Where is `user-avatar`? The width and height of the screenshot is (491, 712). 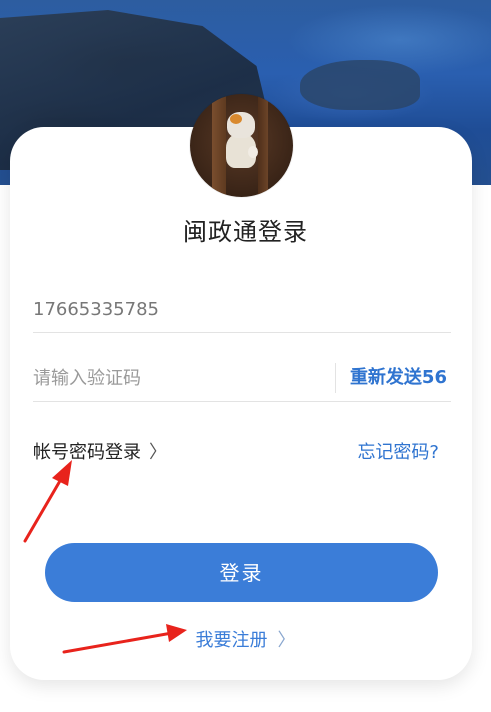 user-avatar is located at coordinates (241, 145).